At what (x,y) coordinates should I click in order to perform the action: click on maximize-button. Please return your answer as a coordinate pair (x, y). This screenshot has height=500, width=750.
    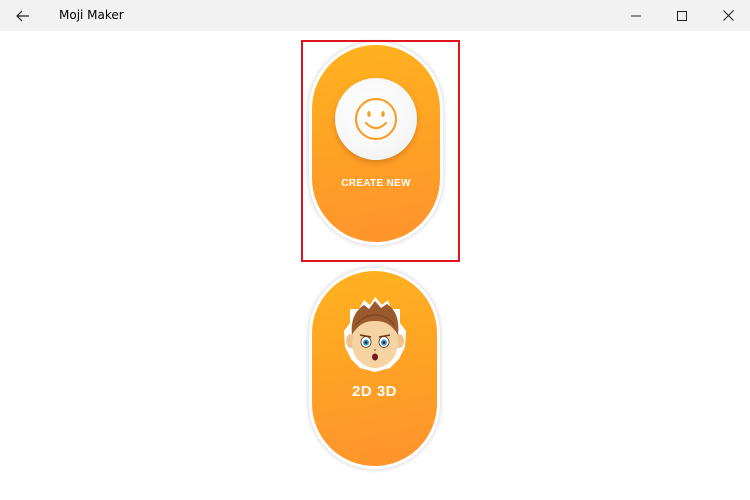
    Looking at the image, I should click on (682, 15).